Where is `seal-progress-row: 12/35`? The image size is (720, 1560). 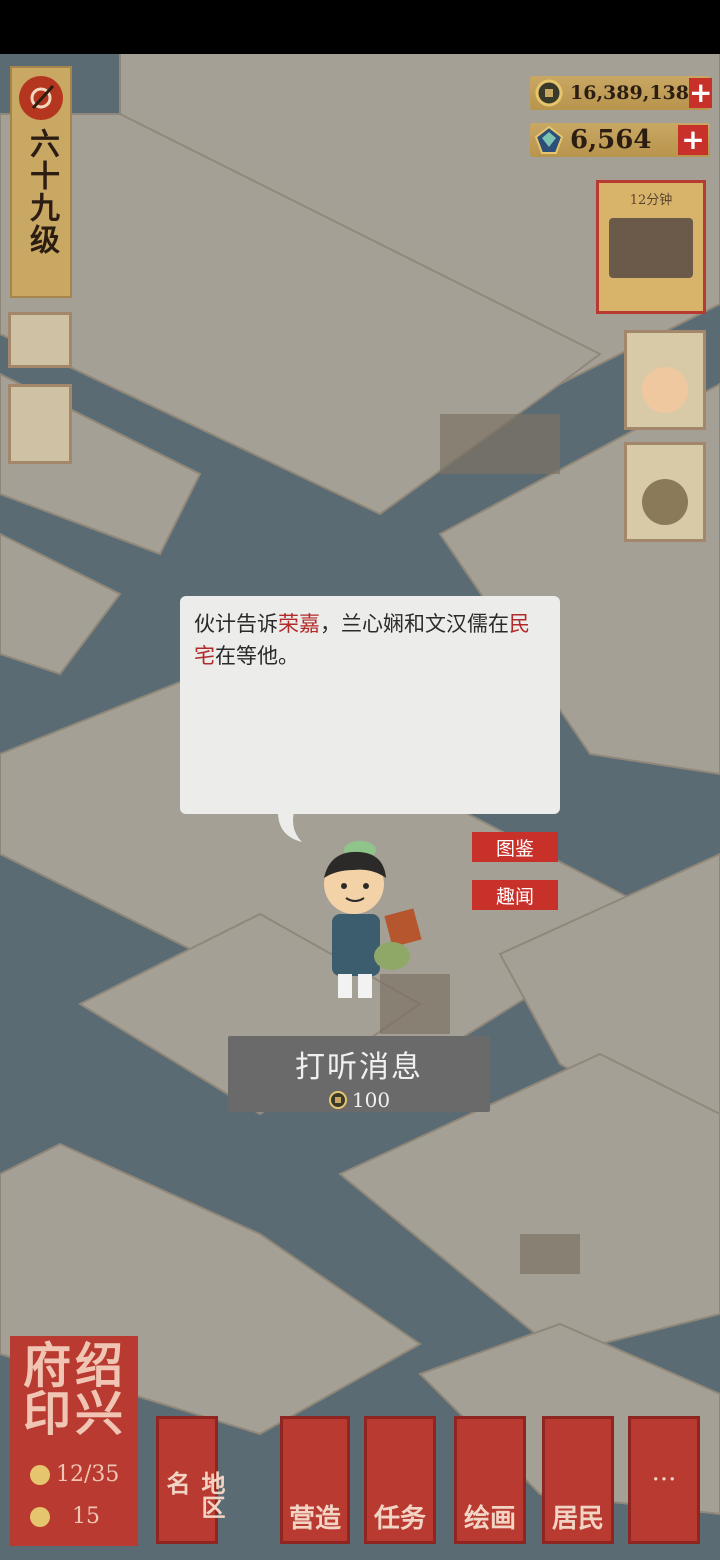 seal-progress-row: 12/35 is located at coordinates (74, 1474).